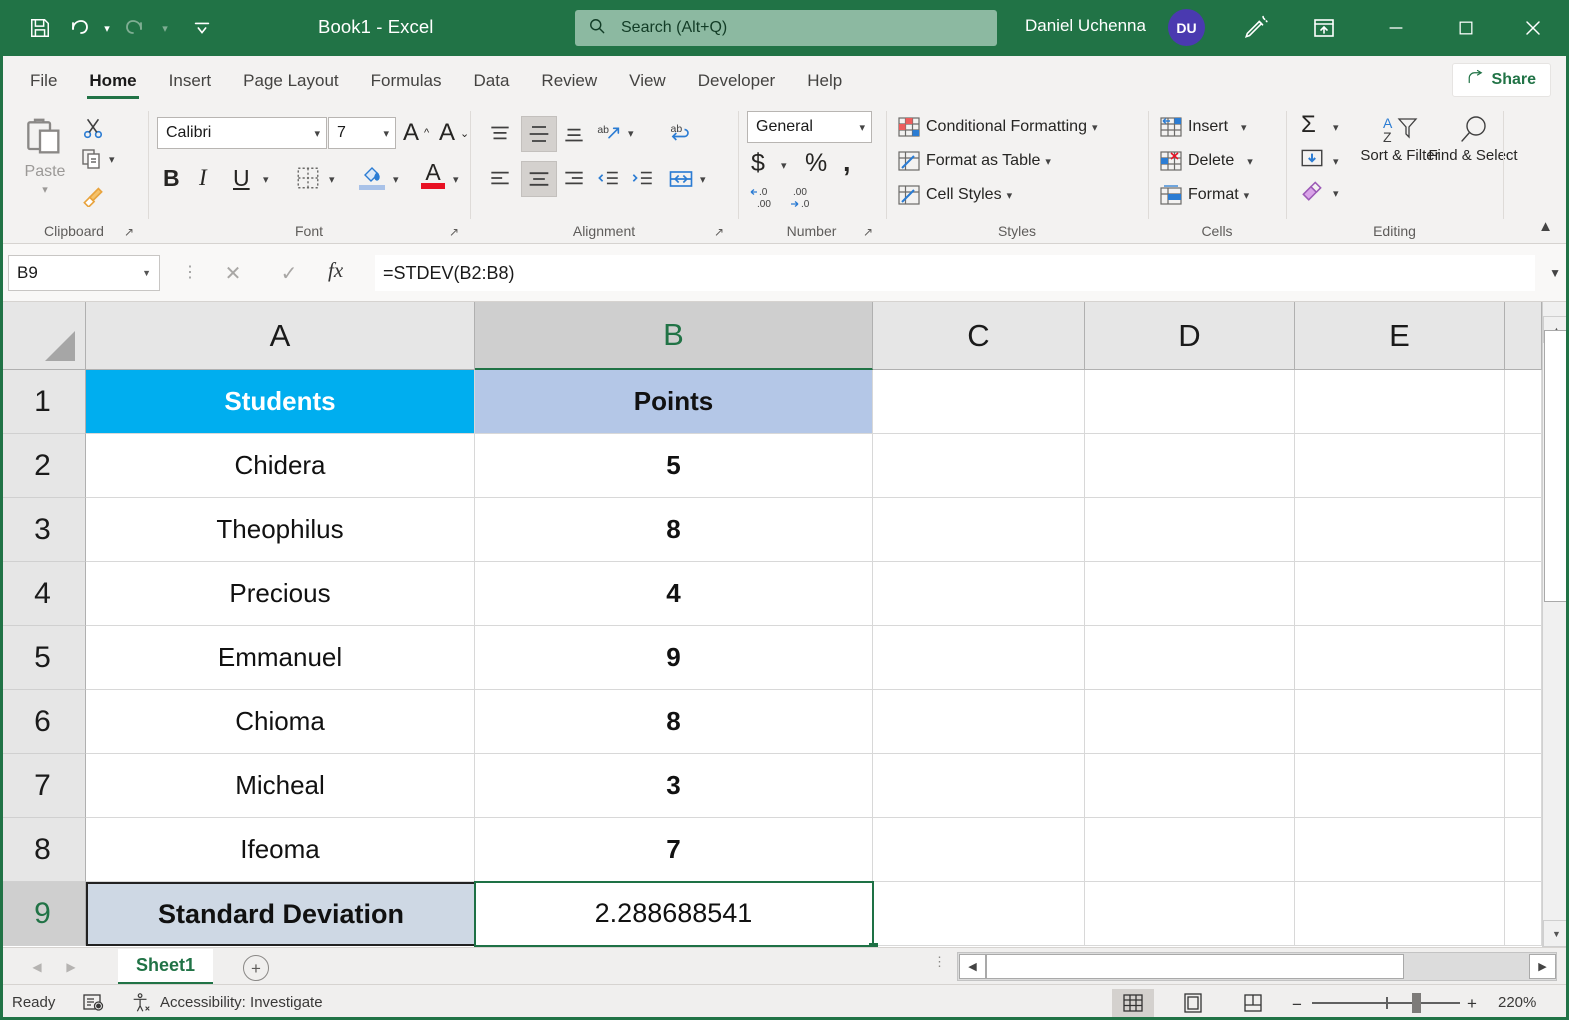 The height and width of the screenshot is (1020, 1569). What do you see at coordinates (1190, 722) in the screenshot?
I see `cell-d6` at bounding box center [1190, 722].